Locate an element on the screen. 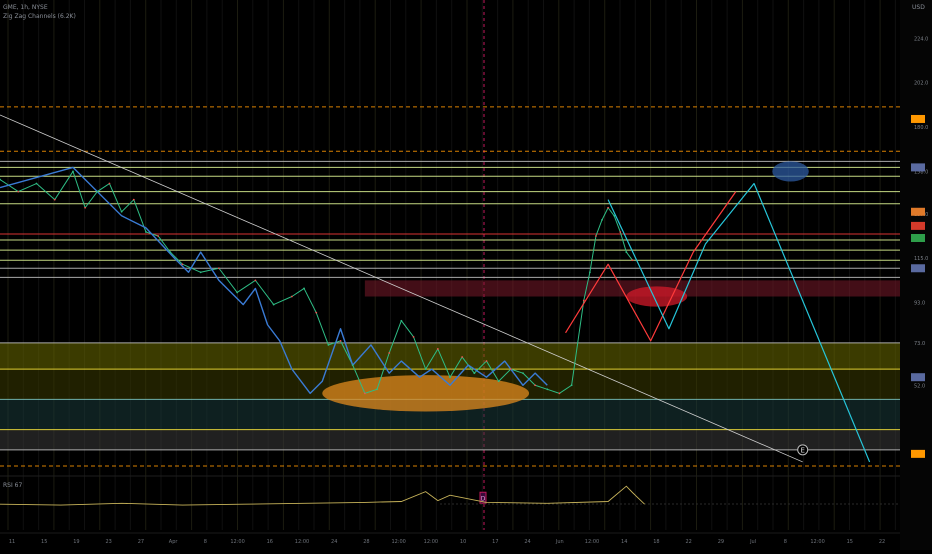  time-tick-label: 29 is located at coordinates (721, 542).